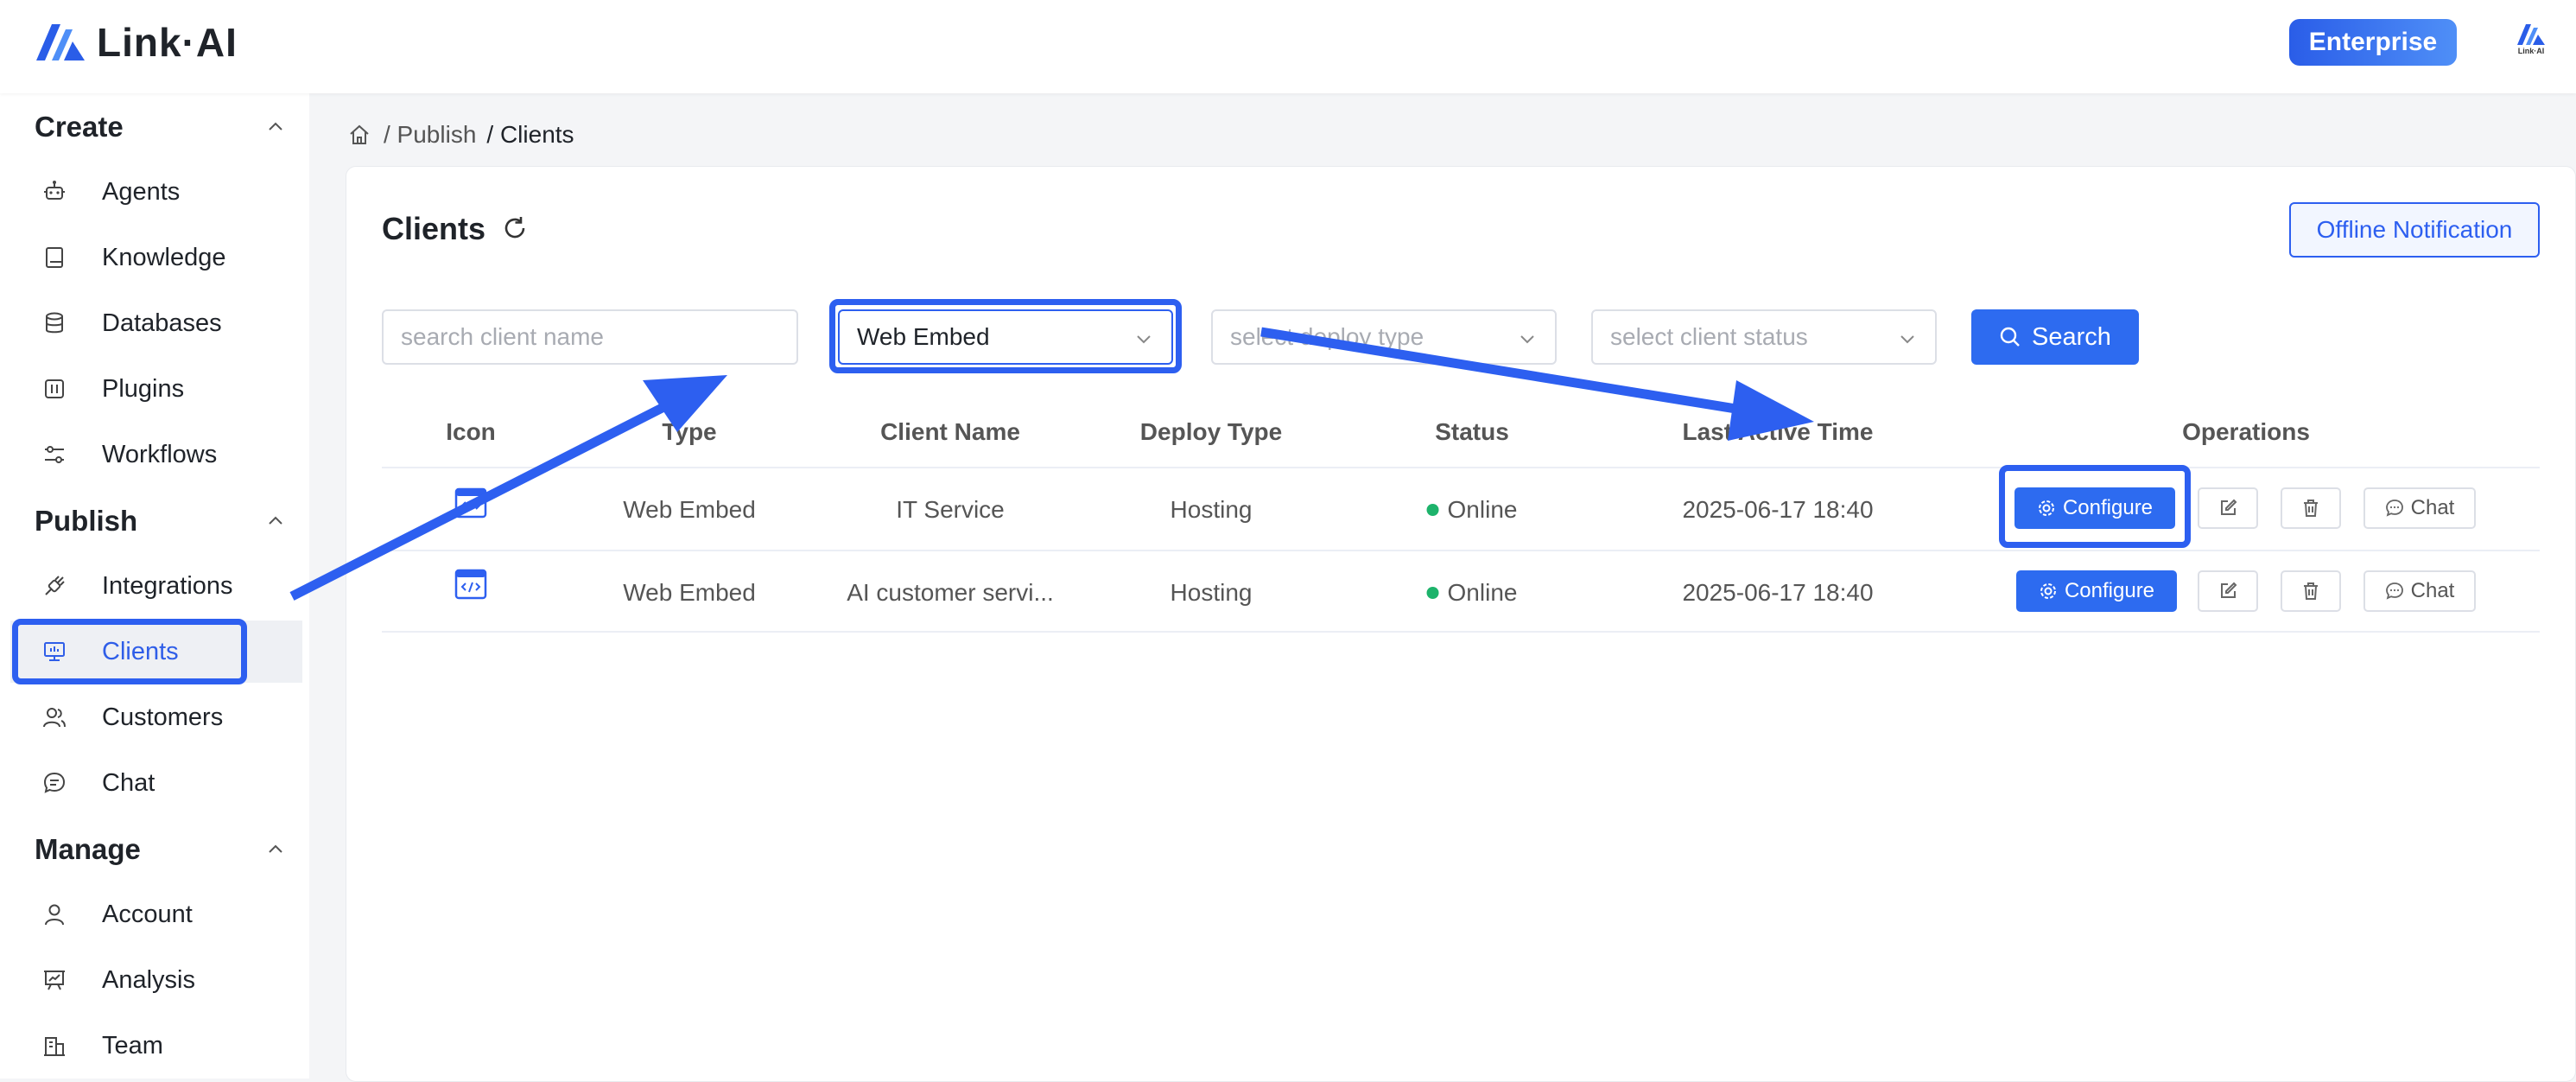 This screenshot has width=2576, height=1082. I want to click on client-name-search-input: search client name, so click(590, 337).